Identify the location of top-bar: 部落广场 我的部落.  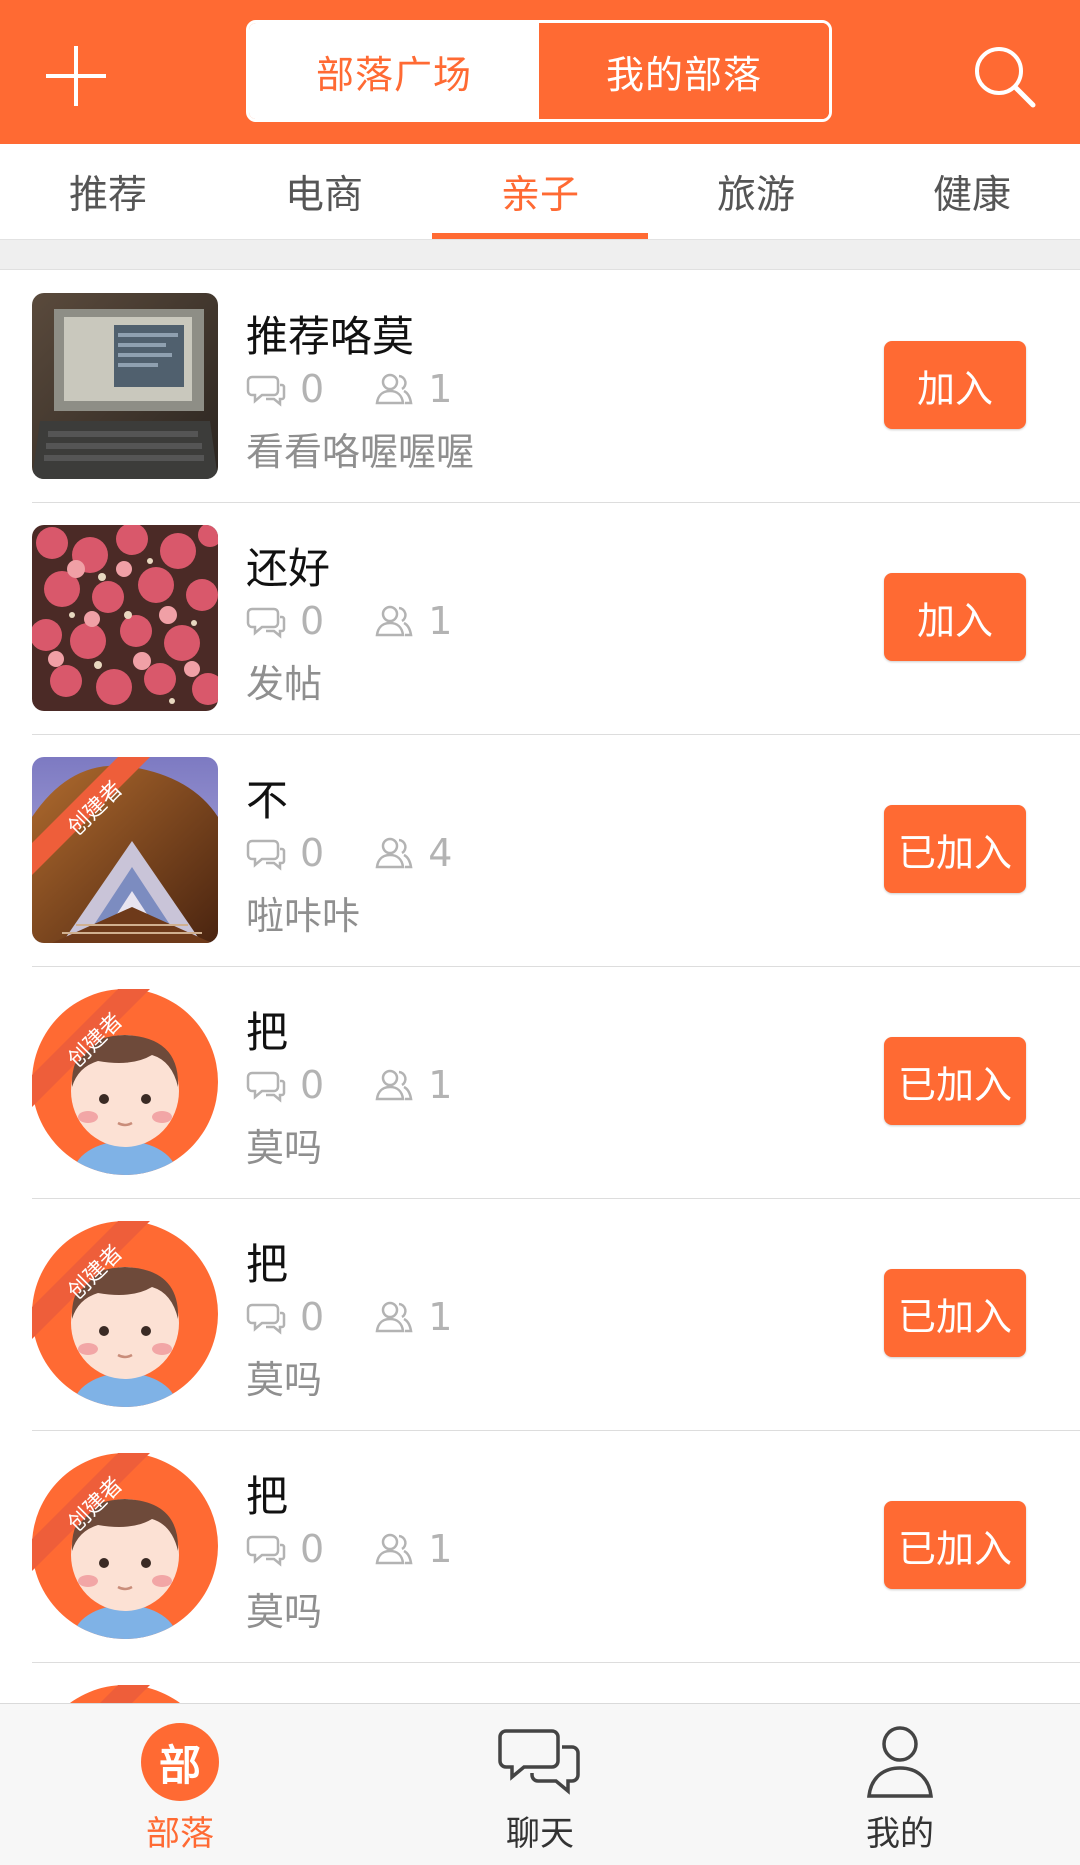
(540, 72).